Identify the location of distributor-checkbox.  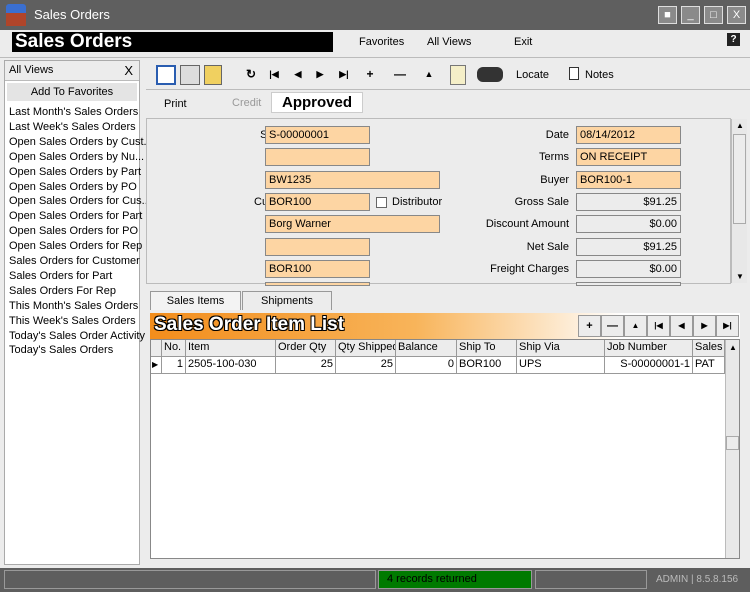
(381, 202).